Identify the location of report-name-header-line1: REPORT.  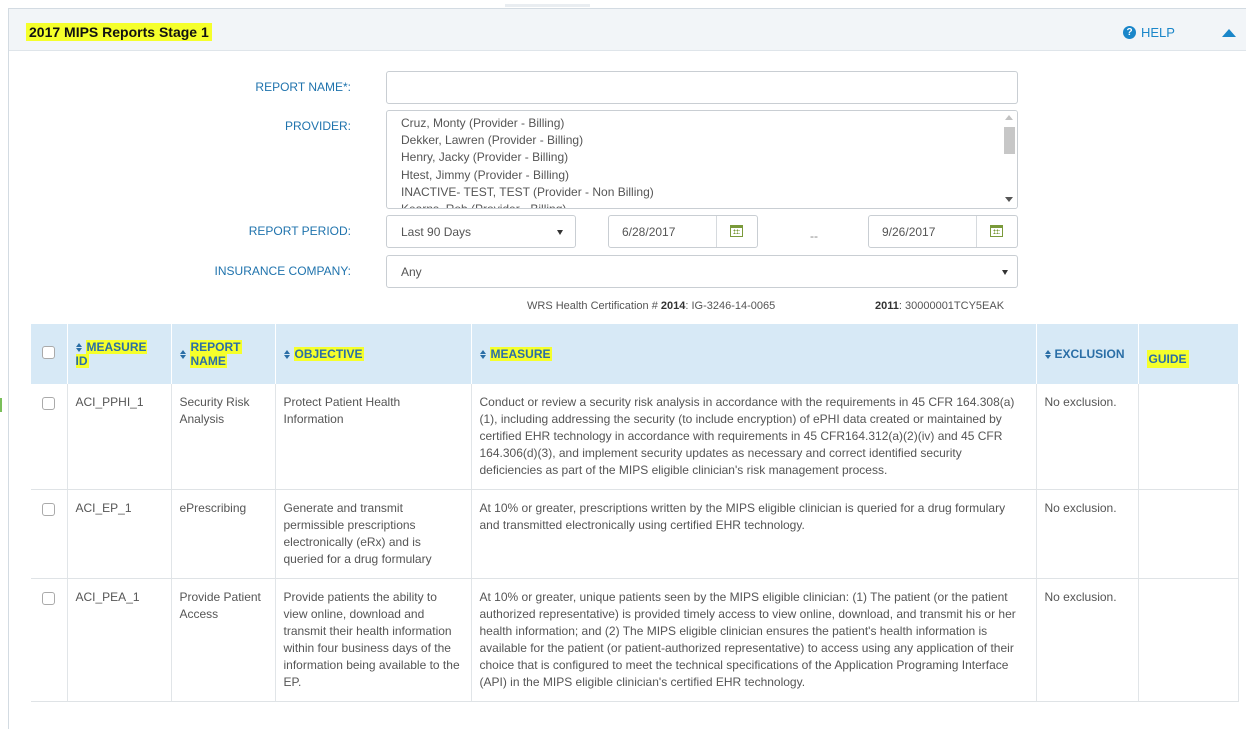
(215, 347).